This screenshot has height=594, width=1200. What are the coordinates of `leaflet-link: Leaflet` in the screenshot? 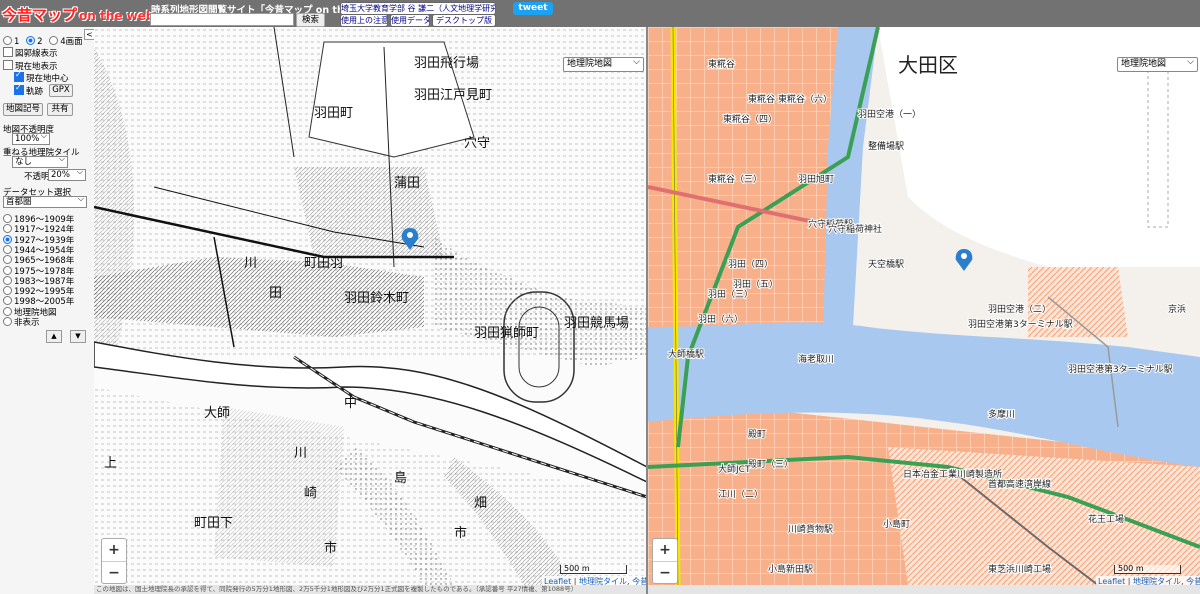 It's located at (557, 581).